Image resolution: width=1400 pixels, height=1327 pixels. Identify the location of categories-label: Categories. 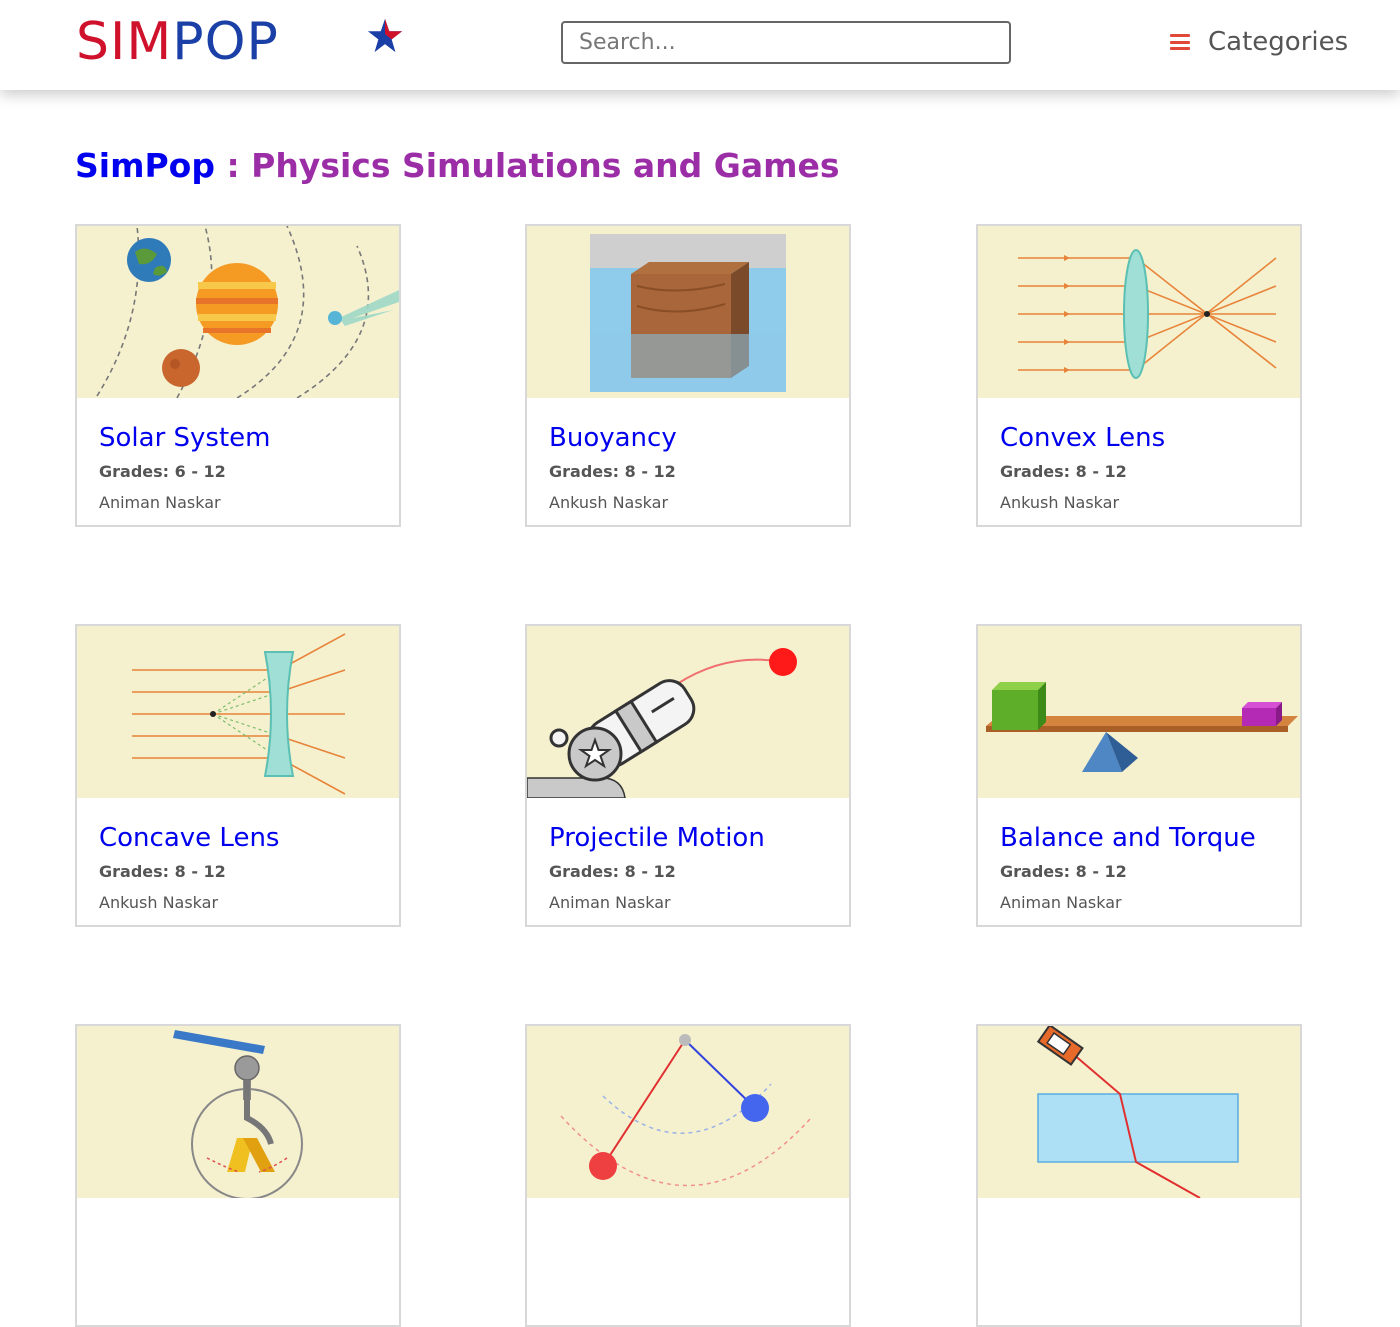
(1278, 42).